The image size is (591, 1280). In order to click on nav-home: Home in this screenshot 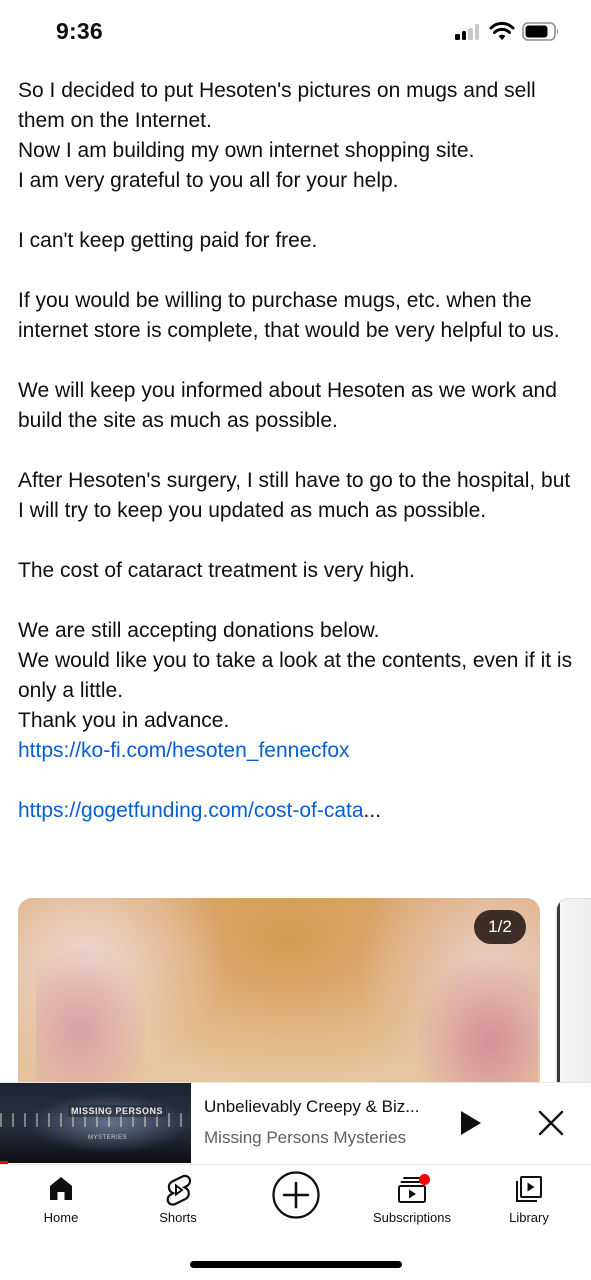, I will do `click(61, 1202)`.